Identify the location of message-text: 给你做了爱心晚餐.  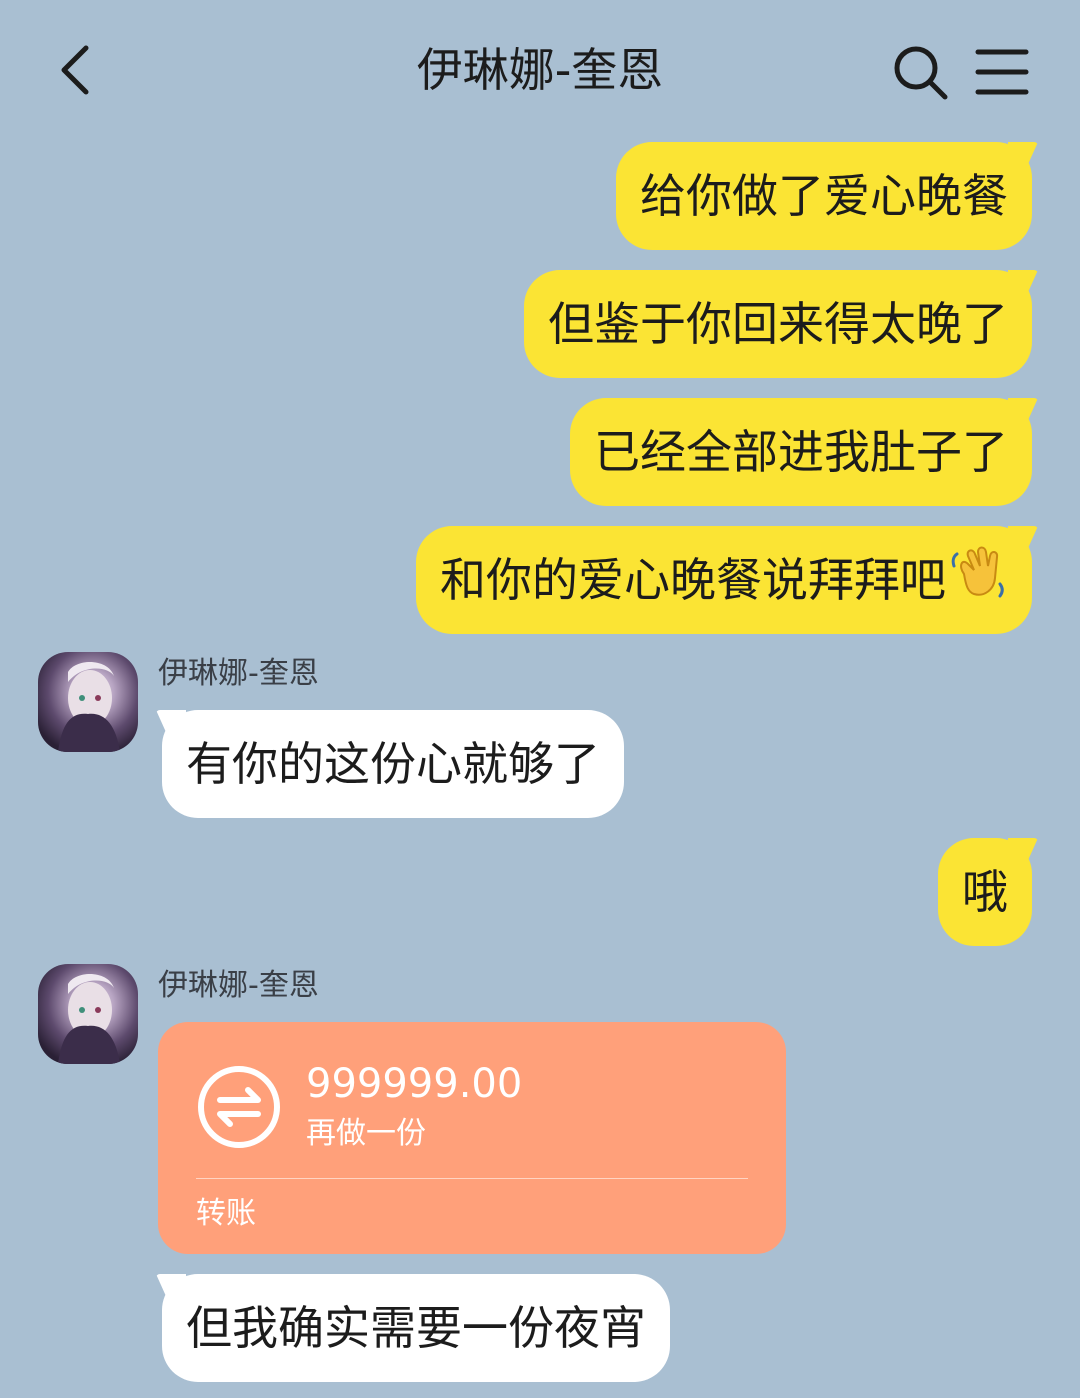
(824, 196).